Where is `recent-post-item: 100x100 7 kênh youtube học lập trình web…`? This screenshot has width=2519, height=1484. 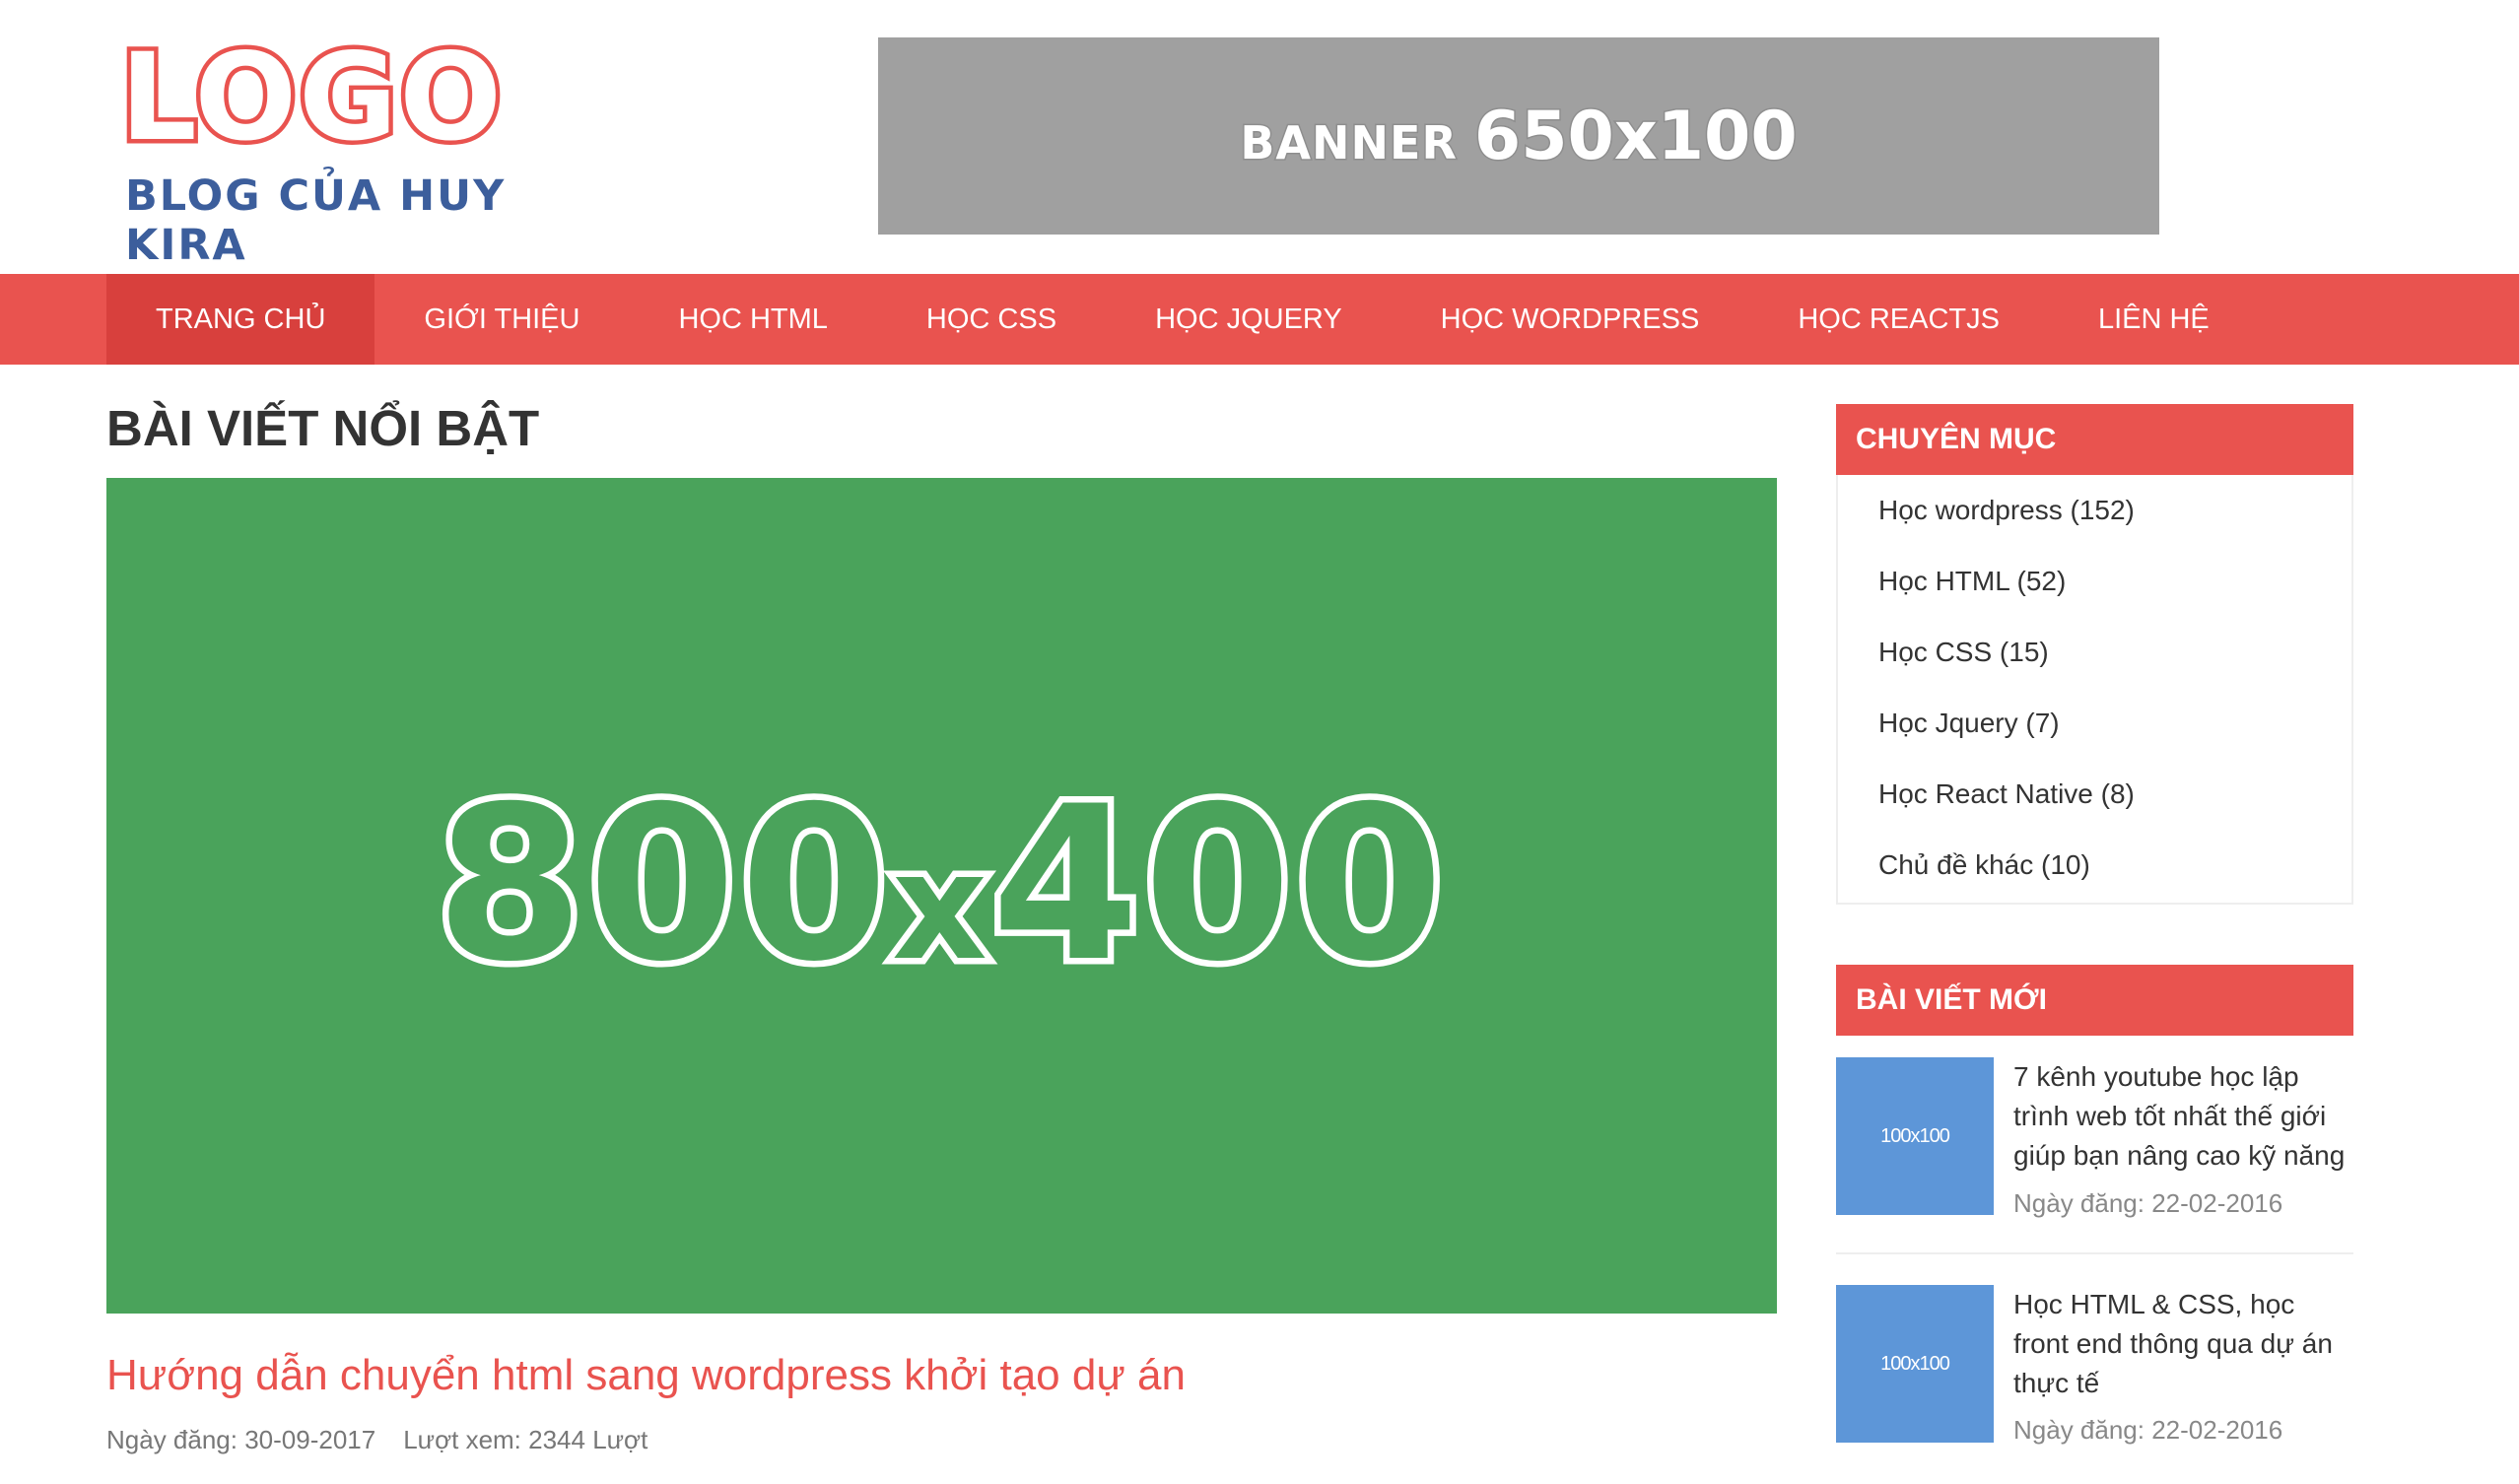 recent-post-item: 100x100 7 kênh youtube học lập trình web… is located at coordinates (2094, 1155).